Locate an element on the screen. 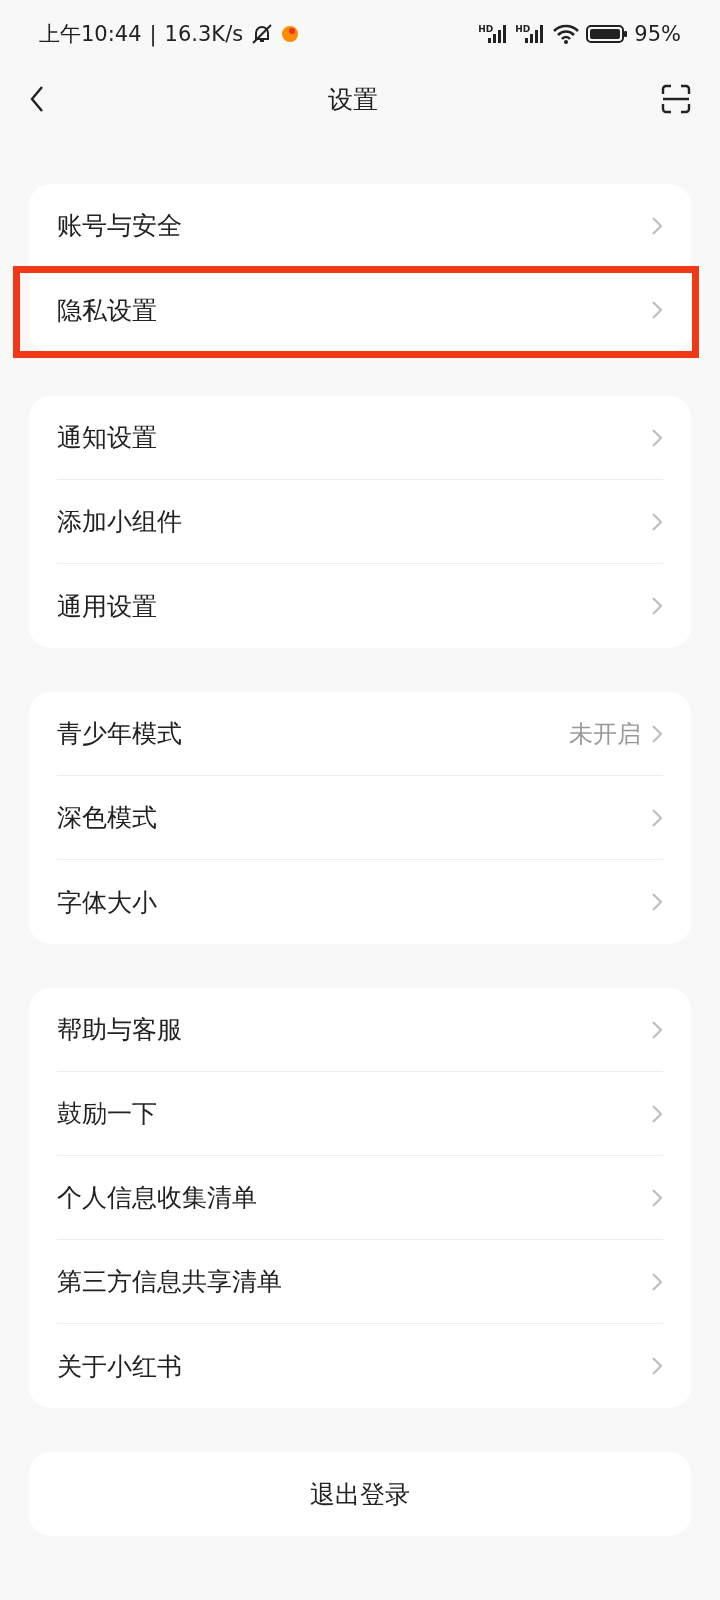  wifi-icon is located at coordinates (566, 34).